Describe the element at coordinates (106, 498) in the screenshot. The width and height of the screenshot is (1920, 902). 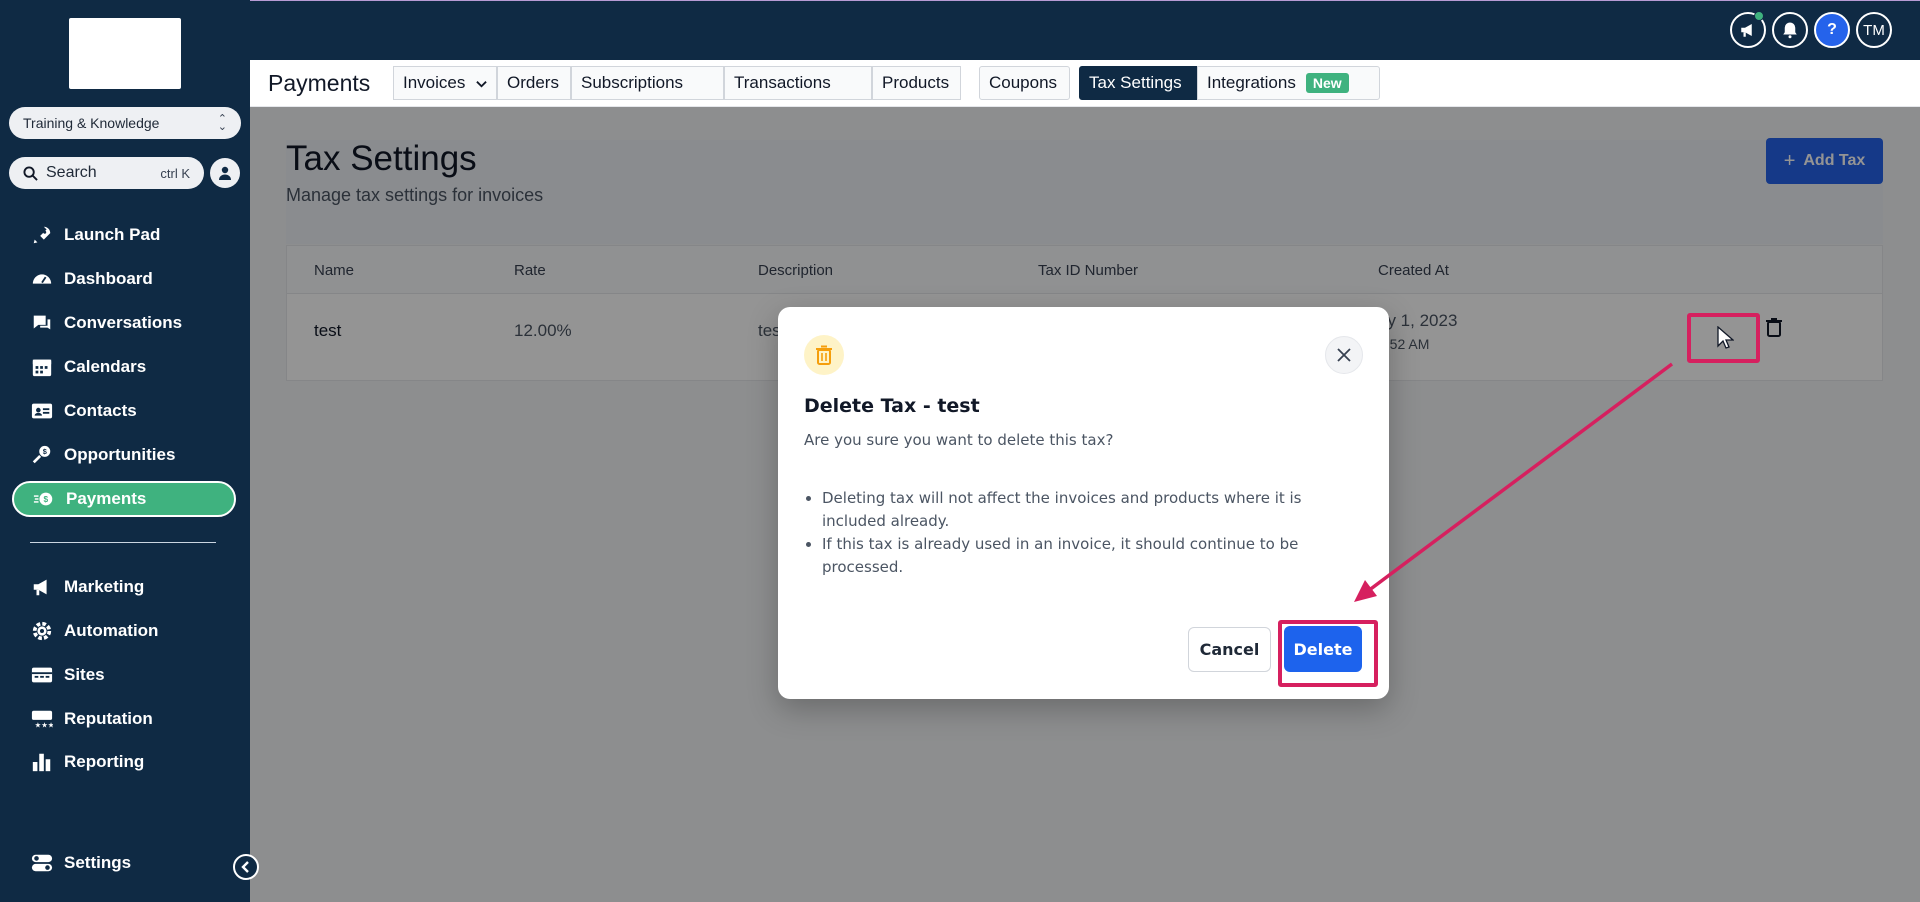
I see `sidebar-item-label: Payments` at that location.